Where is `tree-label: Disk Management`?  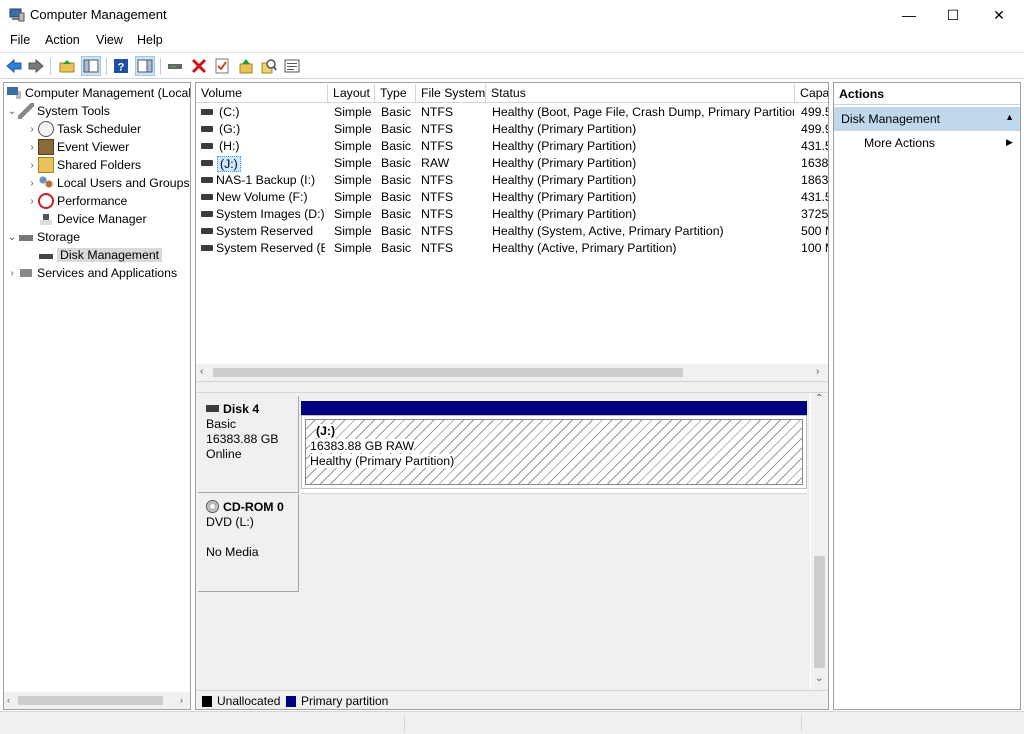
tree-label: Disk Management is located at coordinates (110, 255).